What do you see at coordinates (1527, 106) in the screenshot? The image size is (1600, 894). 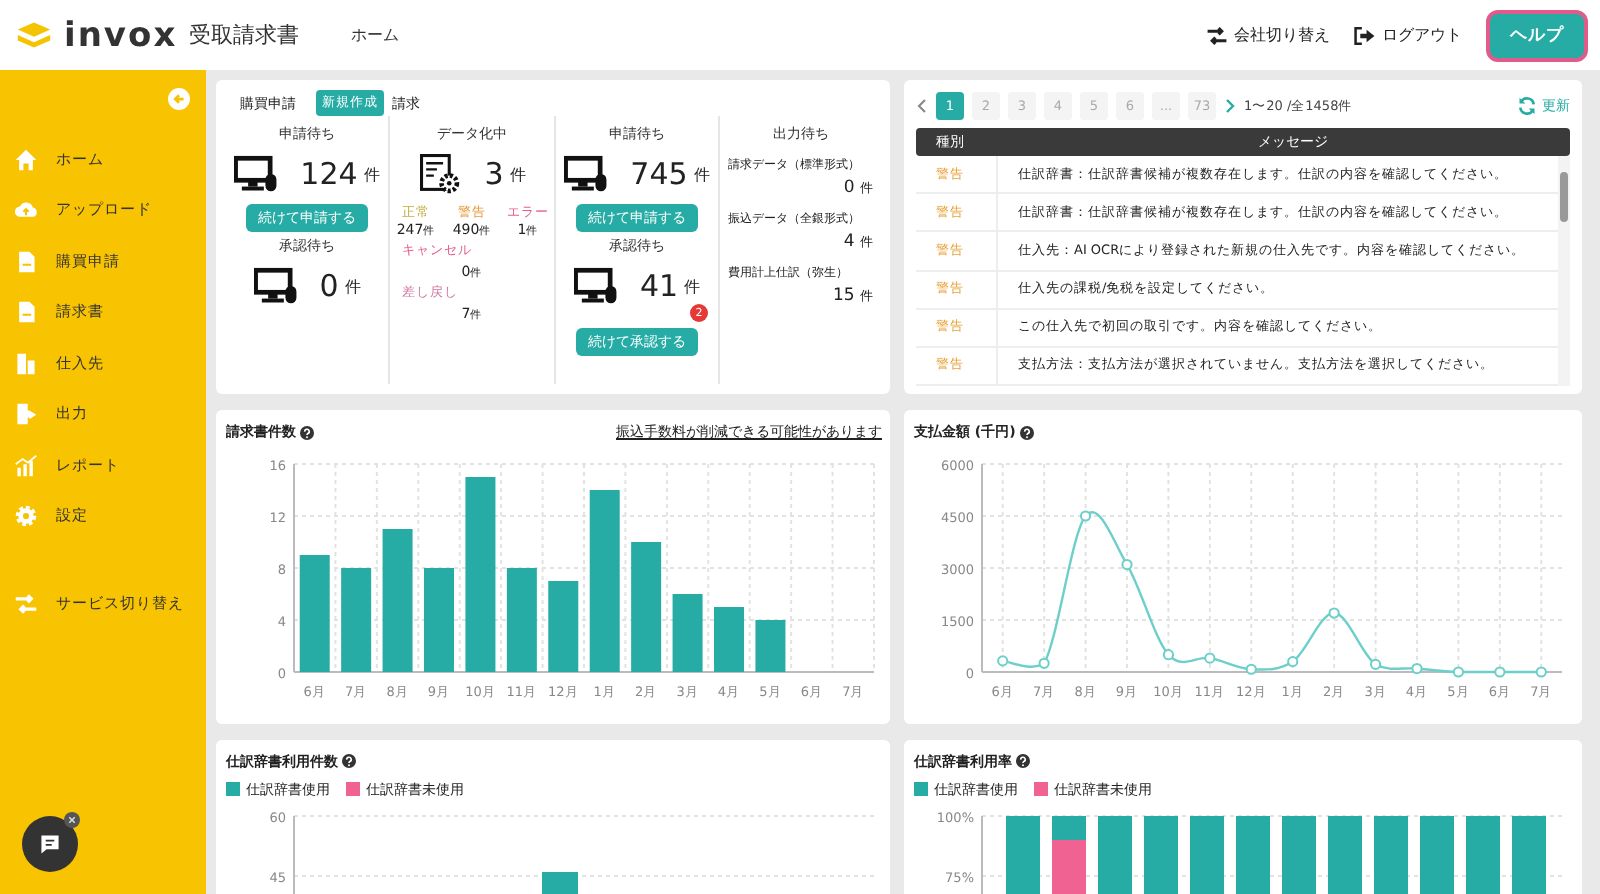 I see `refresh-icon` at bounding box center [1527, 106].